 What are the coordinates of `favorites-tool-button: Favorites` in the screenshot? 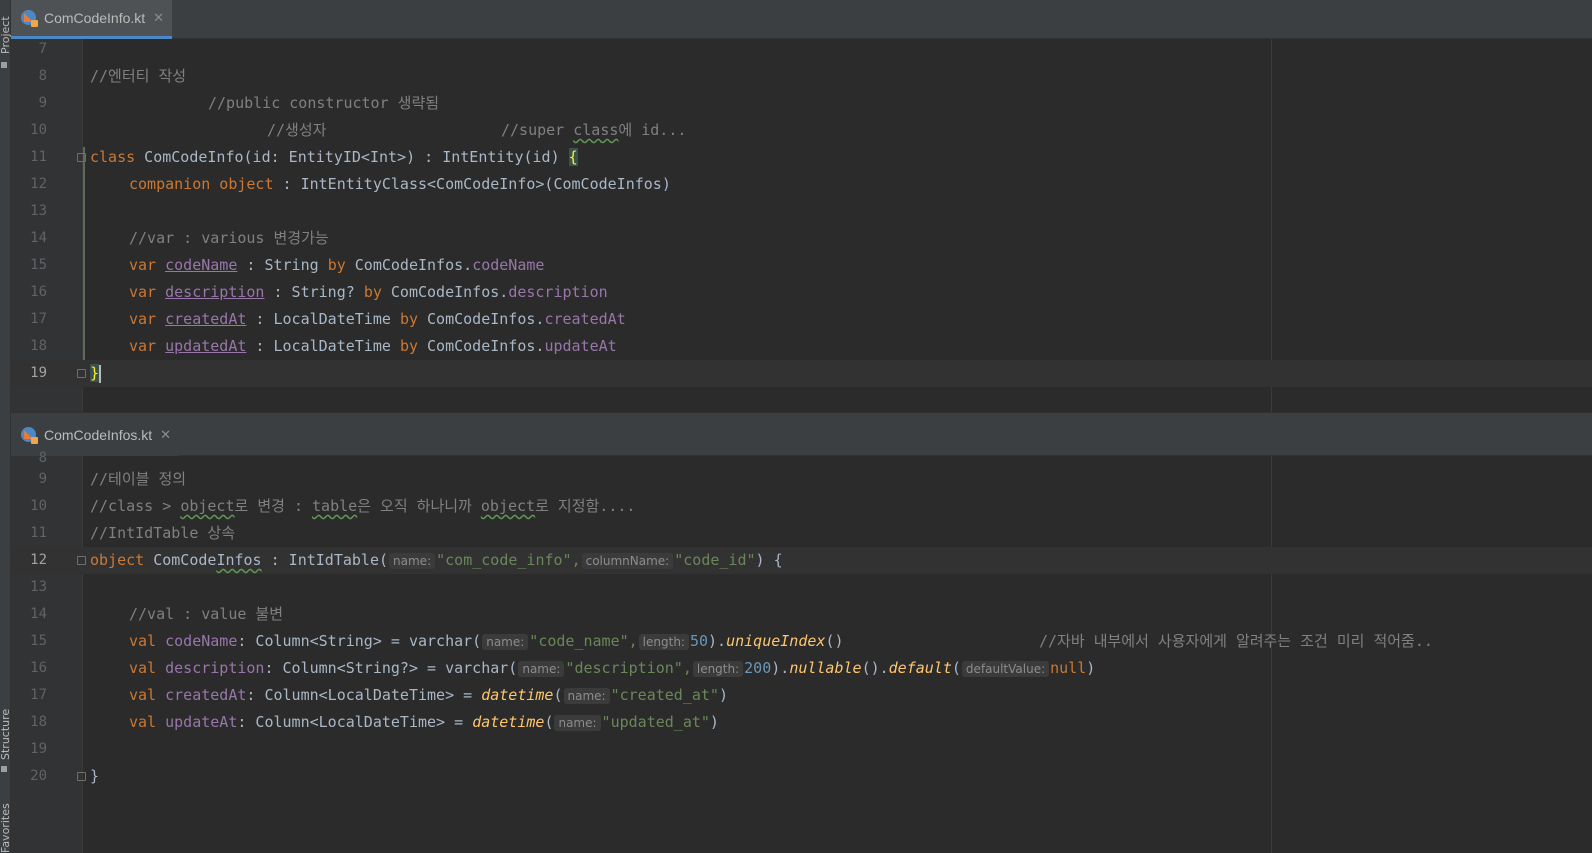 It's located at (5, 826).